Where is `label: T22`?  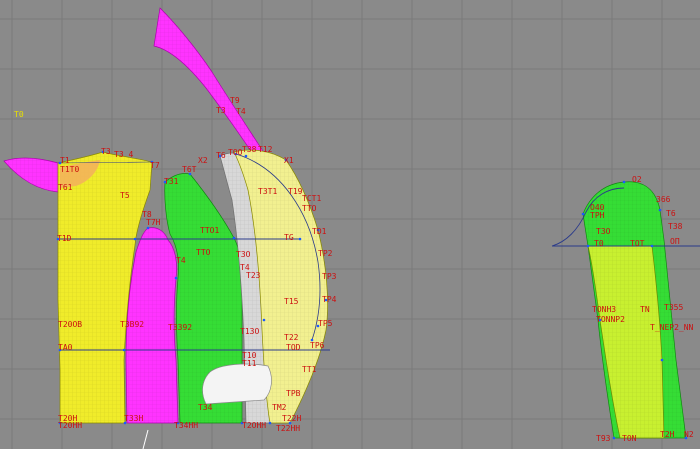 label: T22 is located at coordinates (291, 337).